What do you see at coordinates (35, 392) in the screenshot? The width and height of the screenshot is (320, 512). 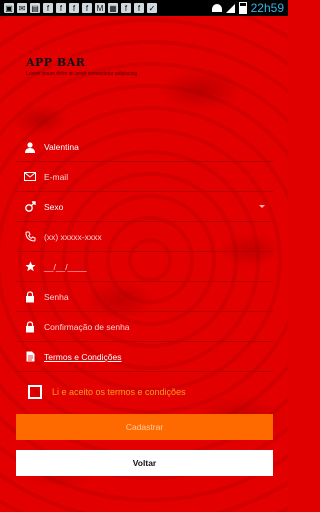 I see `agree-checkbox` at bounding box center [35, 392].